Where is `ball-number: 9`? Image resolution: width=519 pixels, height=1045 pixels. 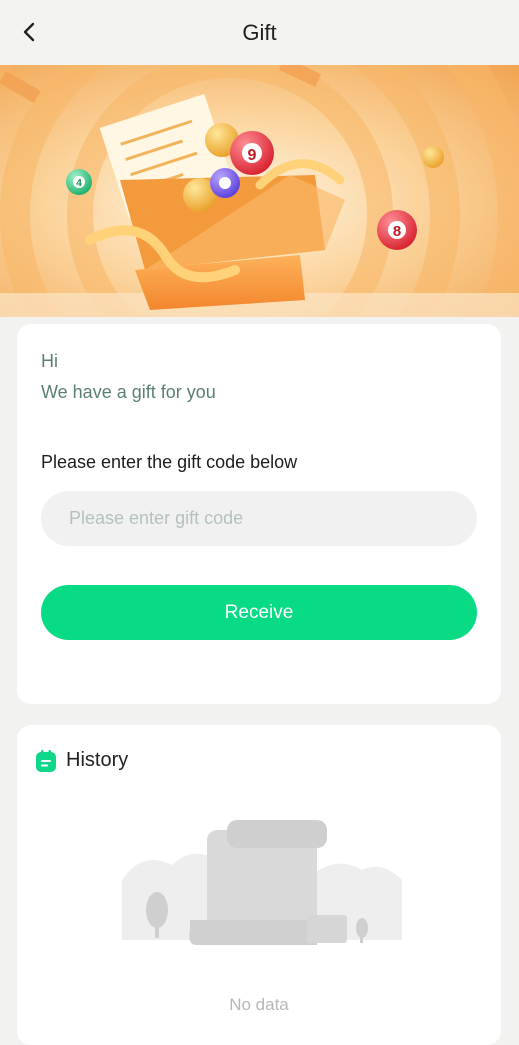
ball-number: 9 is located at coordinates (252, 155).